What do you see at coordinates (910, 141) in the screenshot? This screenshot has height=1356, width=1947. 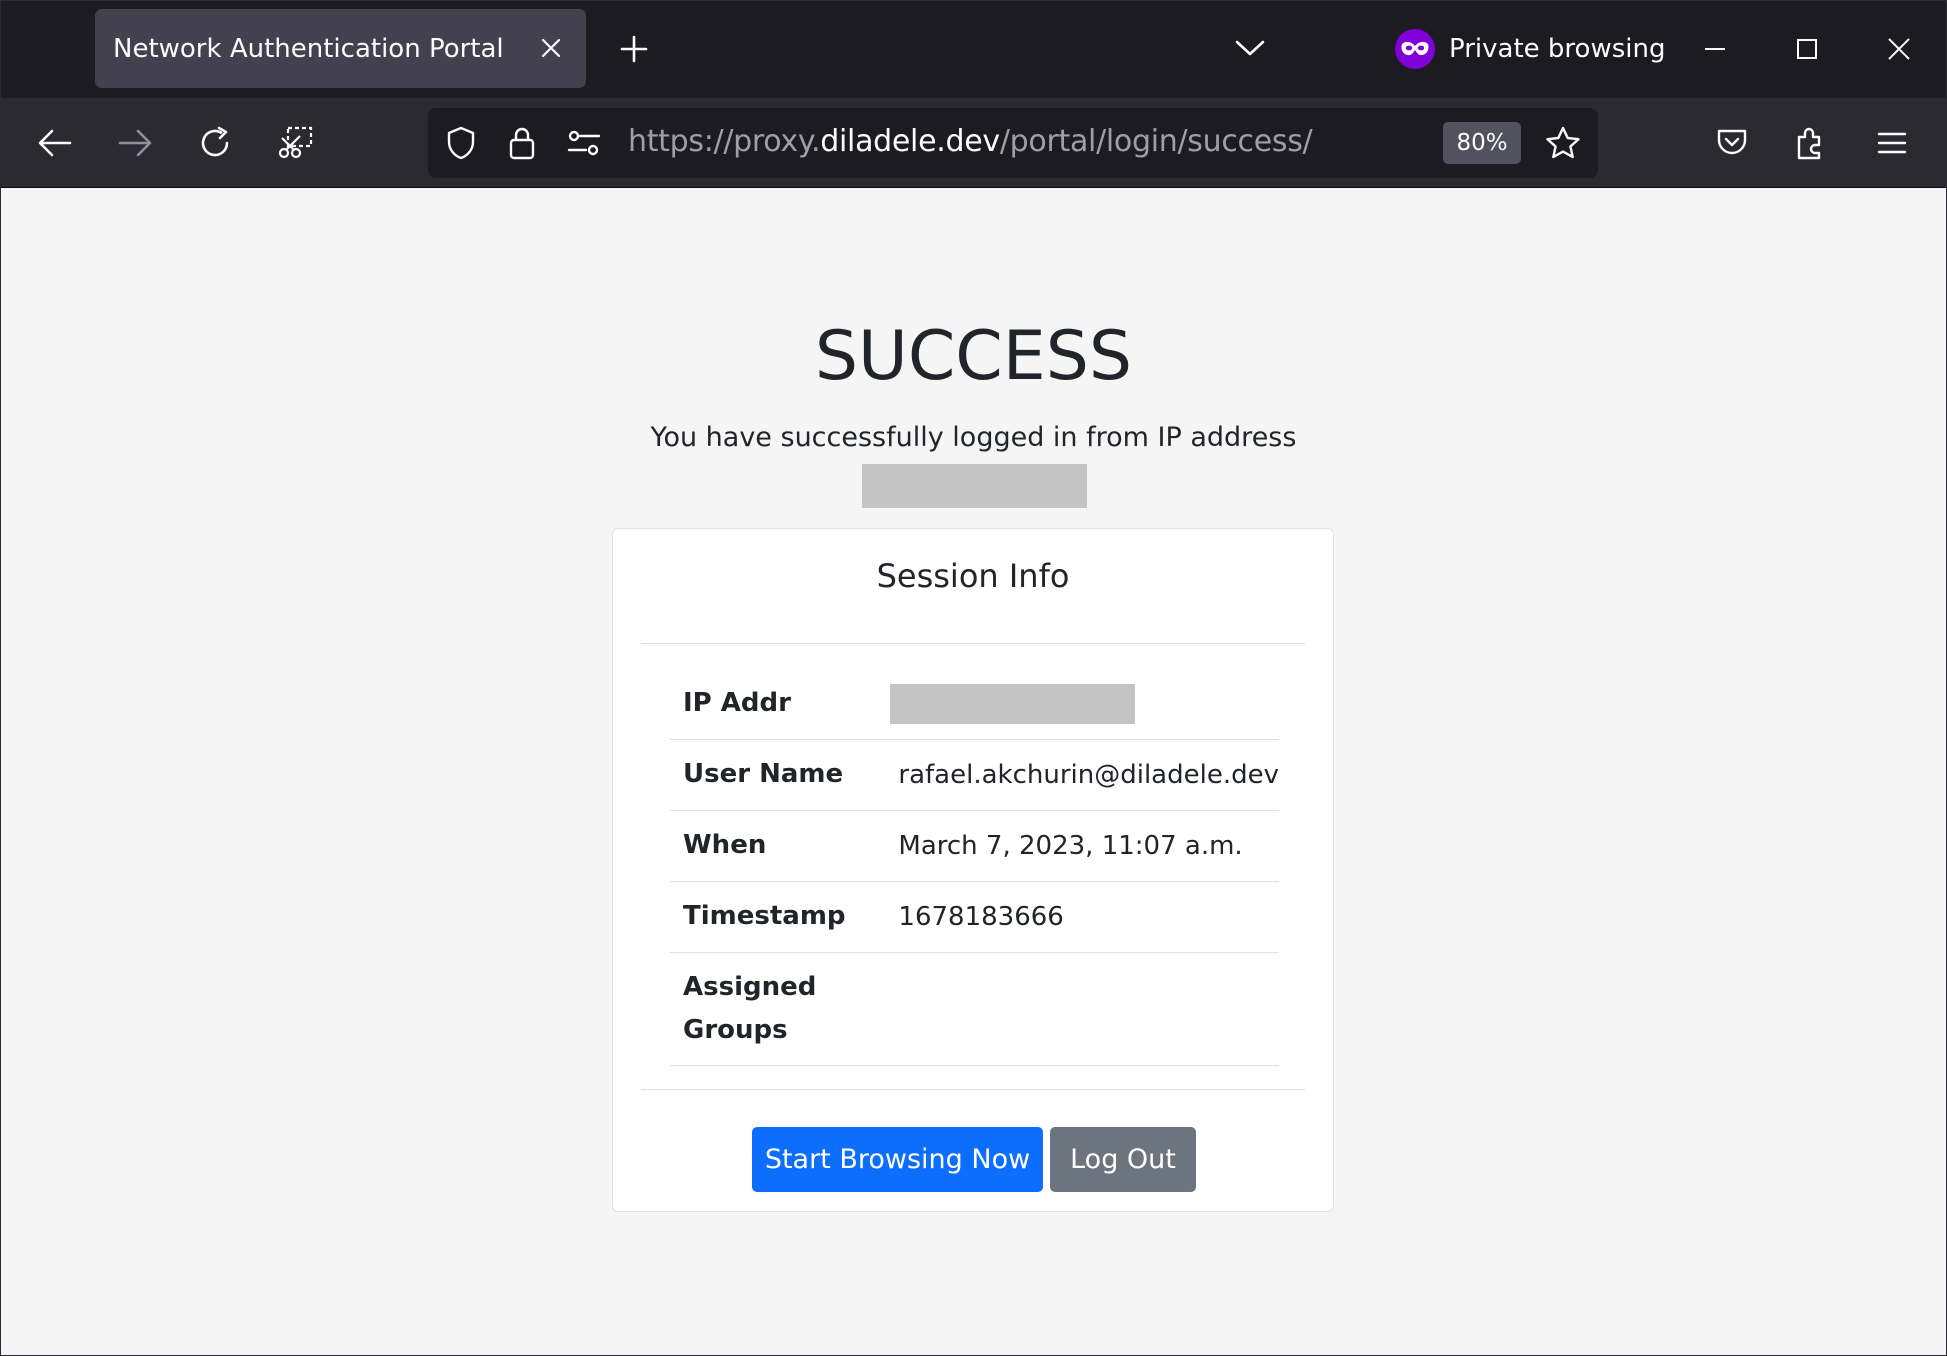 I see `url-host: diladele.dev` at bounding box center [910, 141].